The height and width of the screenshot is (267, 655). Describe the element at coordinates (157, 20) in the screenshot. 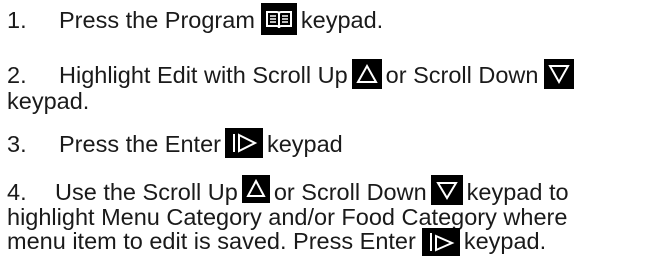

I see `step-text: Press the Program` at that location.